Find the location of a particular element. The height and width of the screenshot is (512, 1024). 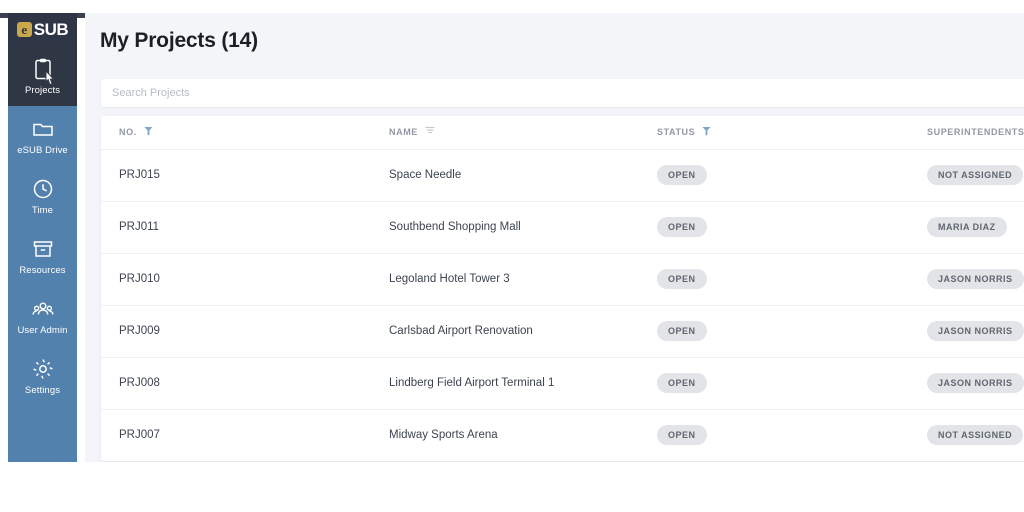

sidebar-item-user-admin: User Admin is located at coordinates (42, 316).